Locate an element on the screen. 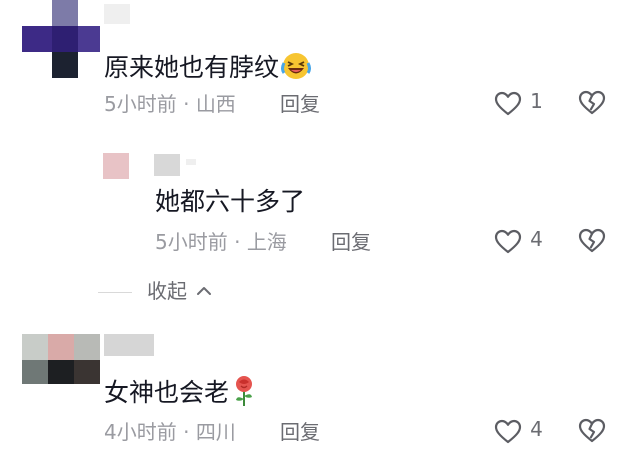 The height and width of the screenshot is (464, 640). comment-location: 山西 is located at coordinates (215, 104).